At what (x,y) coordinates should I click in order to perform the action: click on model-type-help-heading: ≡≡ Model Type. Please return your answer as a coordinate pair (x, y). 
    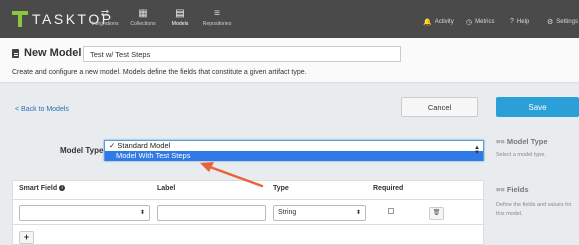
    Looking at the image, I should click on (522, 141).